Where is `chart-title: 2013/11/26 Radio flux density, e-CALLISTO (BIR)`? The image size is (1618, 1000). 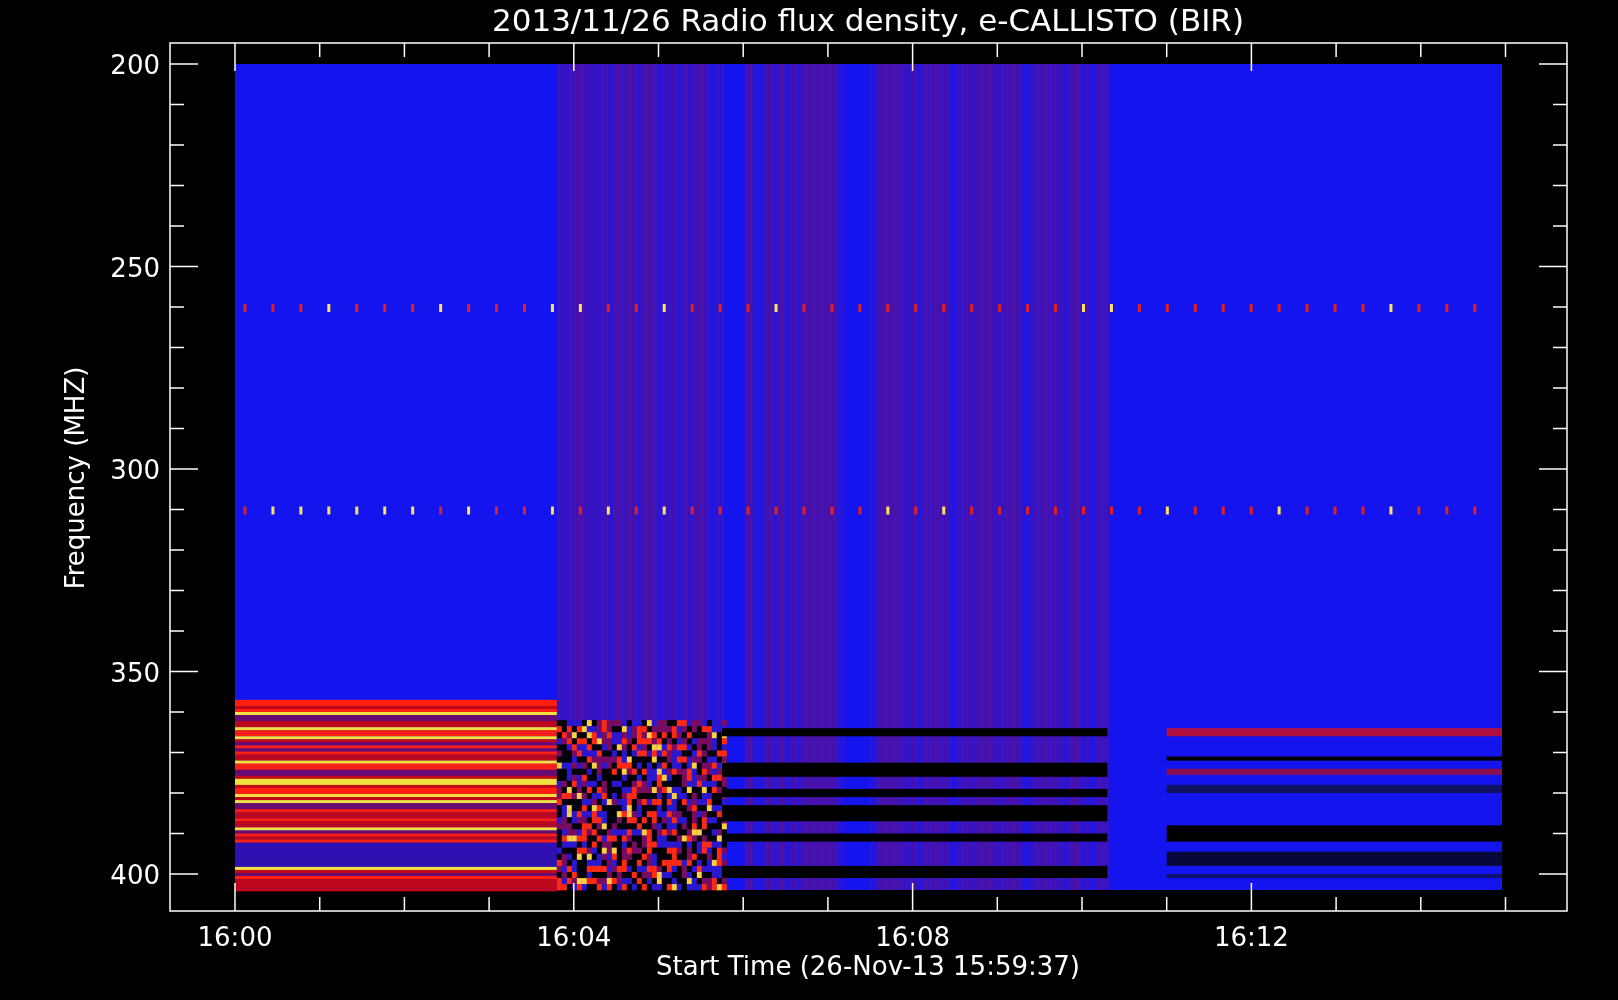 chart-title: 2013/11/26 Radio flux density, e-CALLISTO (BIR) is located at coordinates (868, 20).